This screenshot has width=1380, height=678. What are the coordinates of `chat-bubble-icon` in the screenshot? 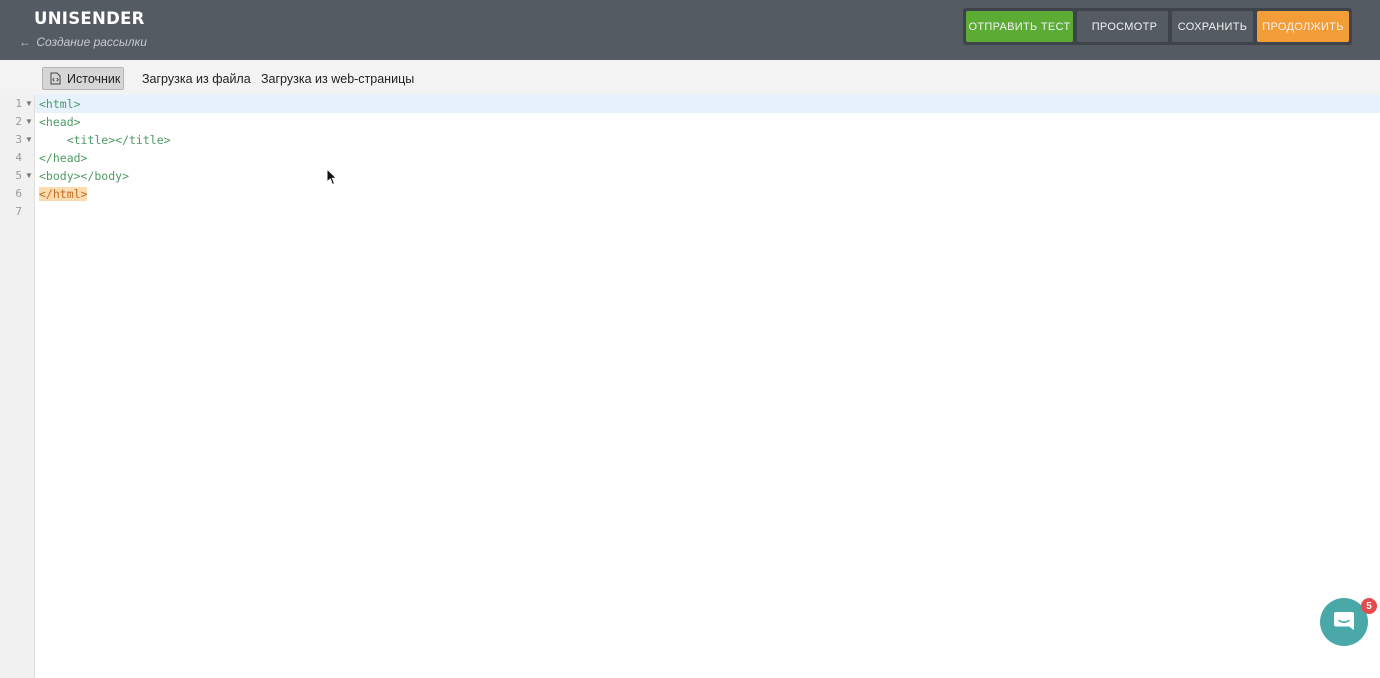 It's located at (1344, 621).